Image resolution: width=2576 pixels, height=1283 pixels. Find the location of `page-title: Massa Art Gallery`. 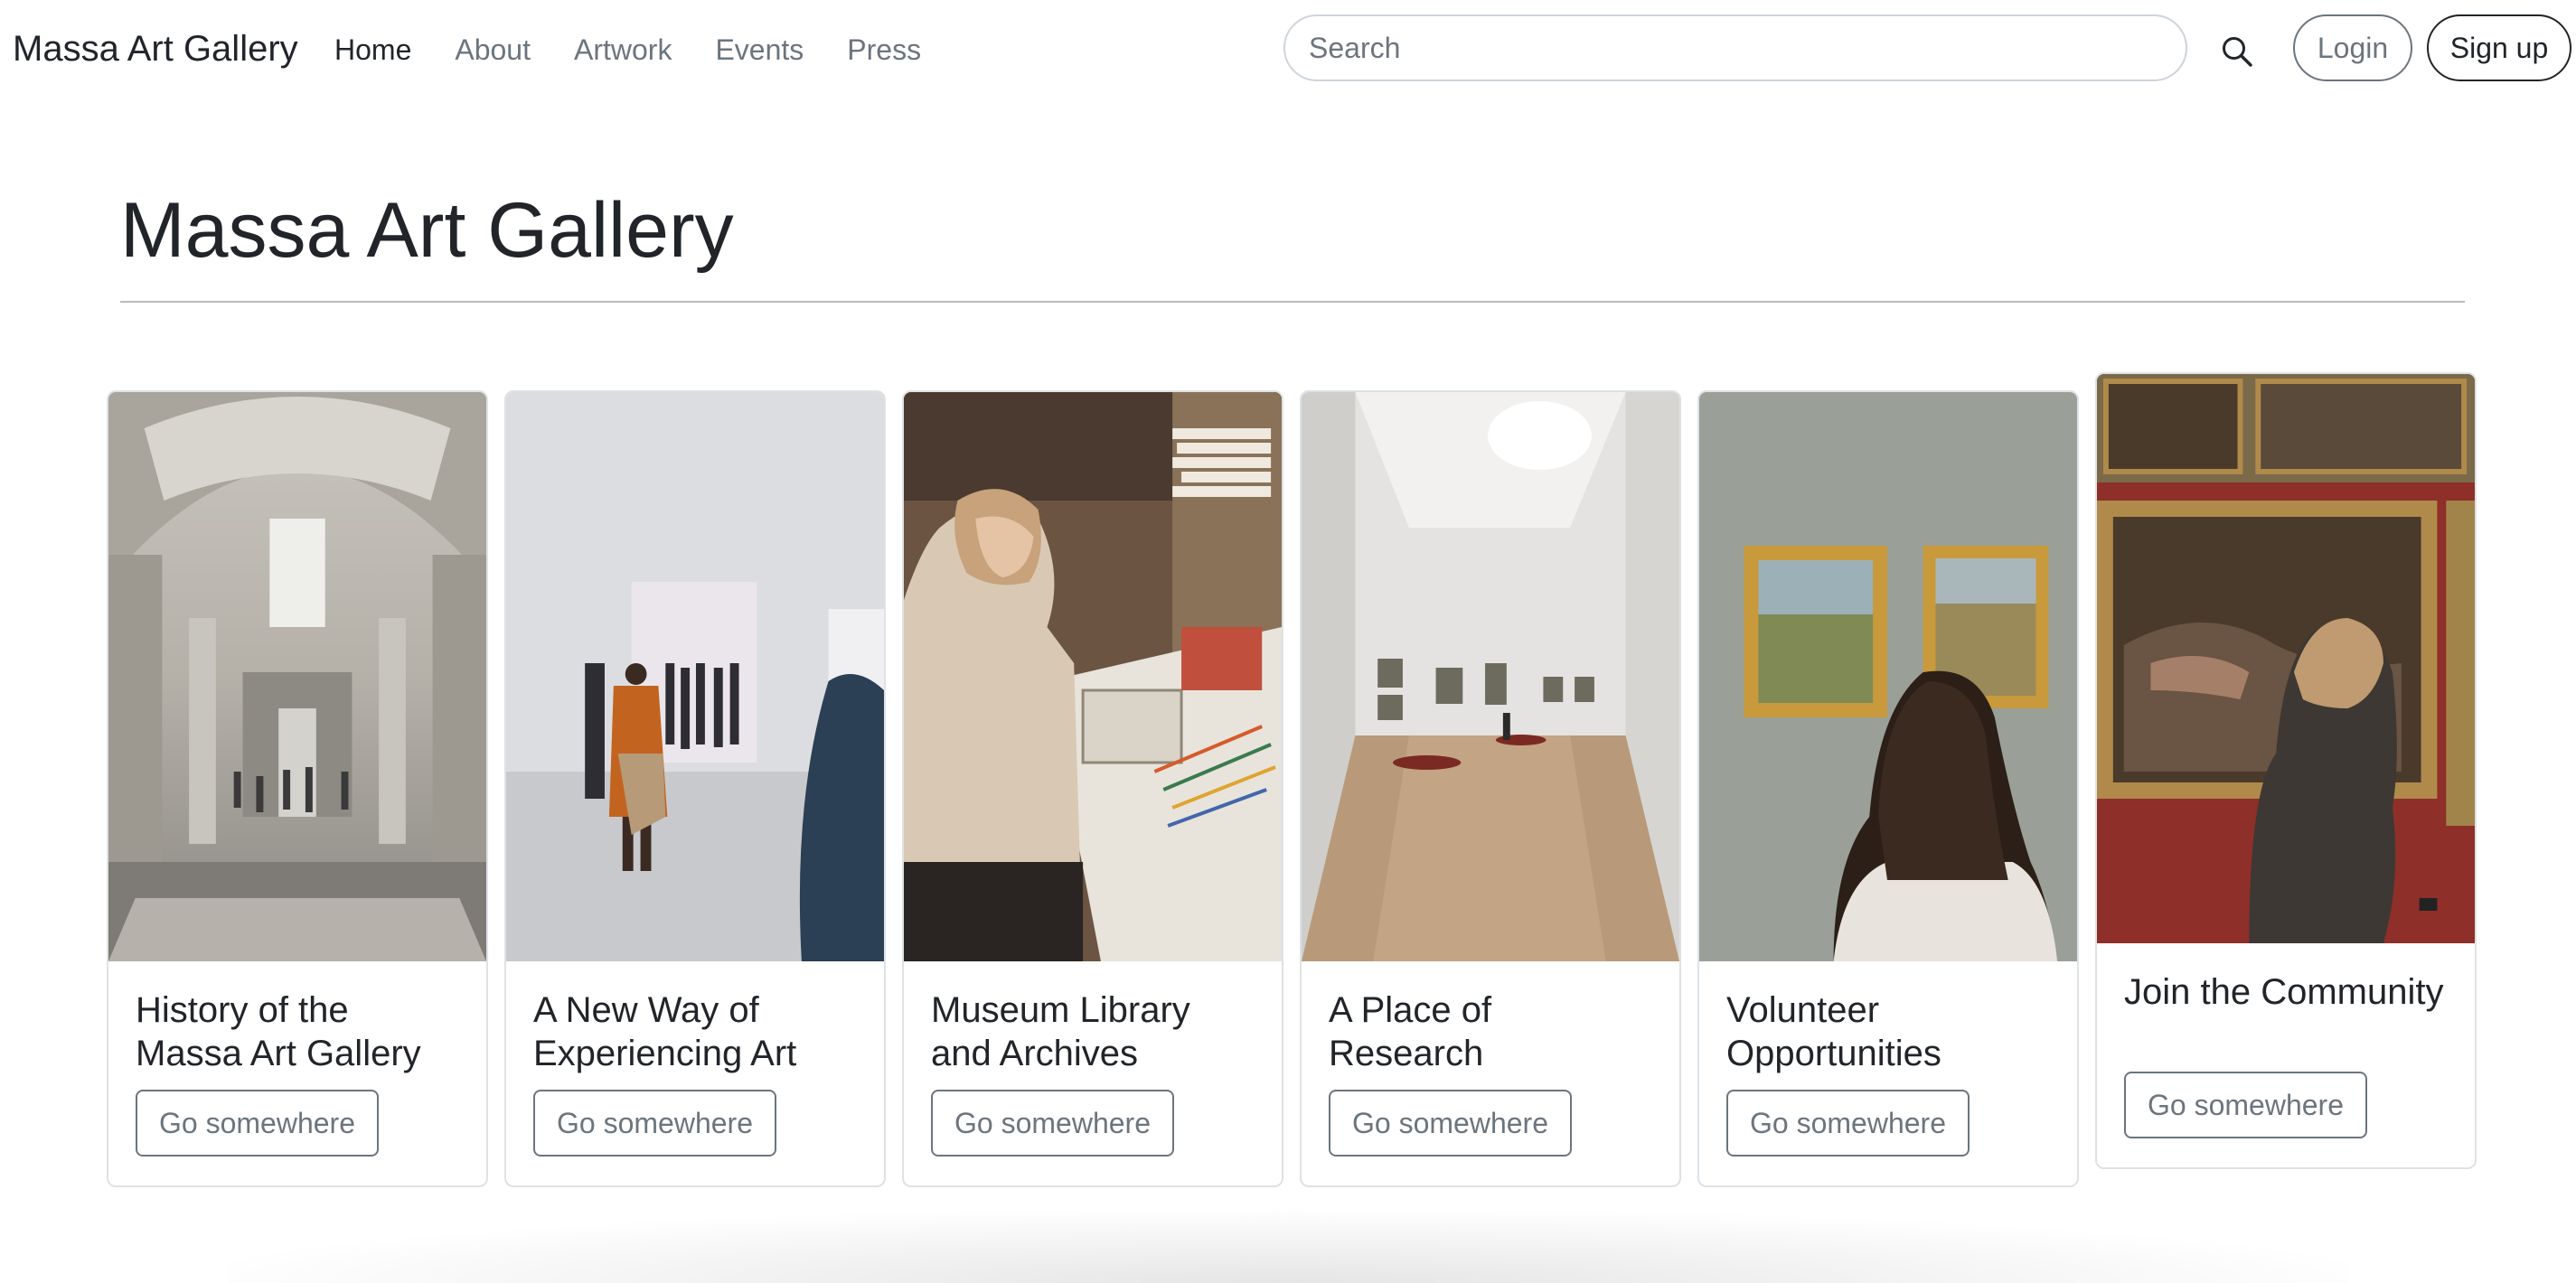

page-title: Massa Art Gallery is located at coordinates (427, 230).